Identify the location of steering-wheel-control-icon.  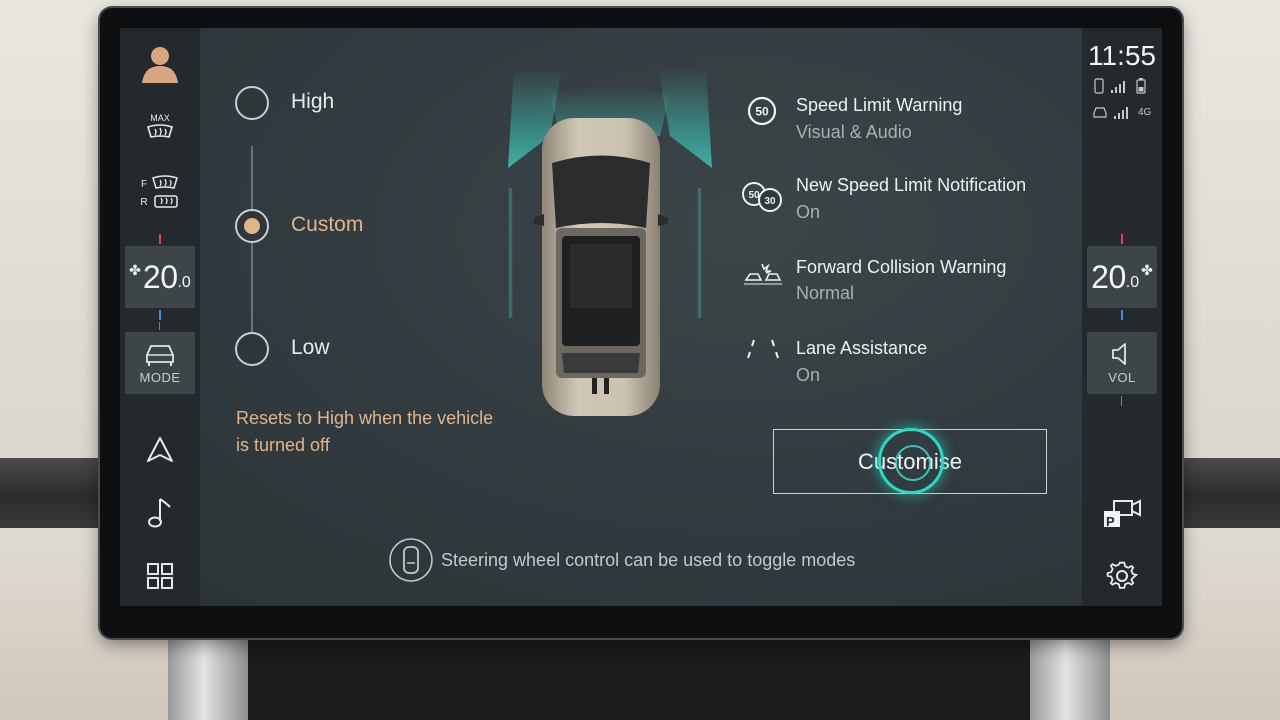
(411, 560).